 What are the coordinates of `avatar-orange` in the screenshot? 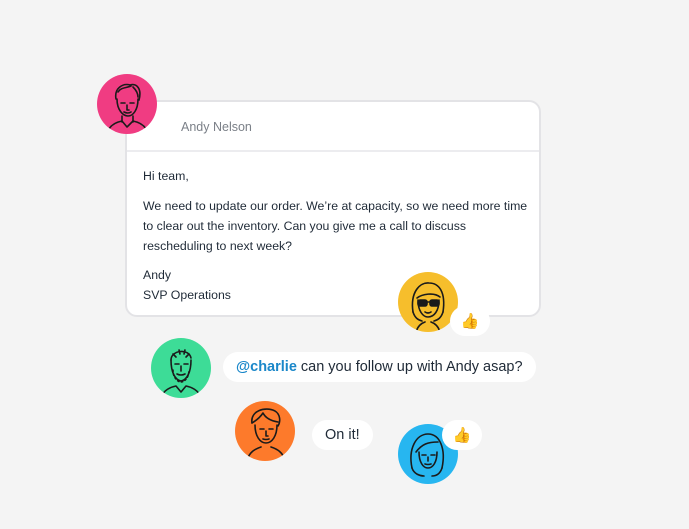 It's located at (265, 431).